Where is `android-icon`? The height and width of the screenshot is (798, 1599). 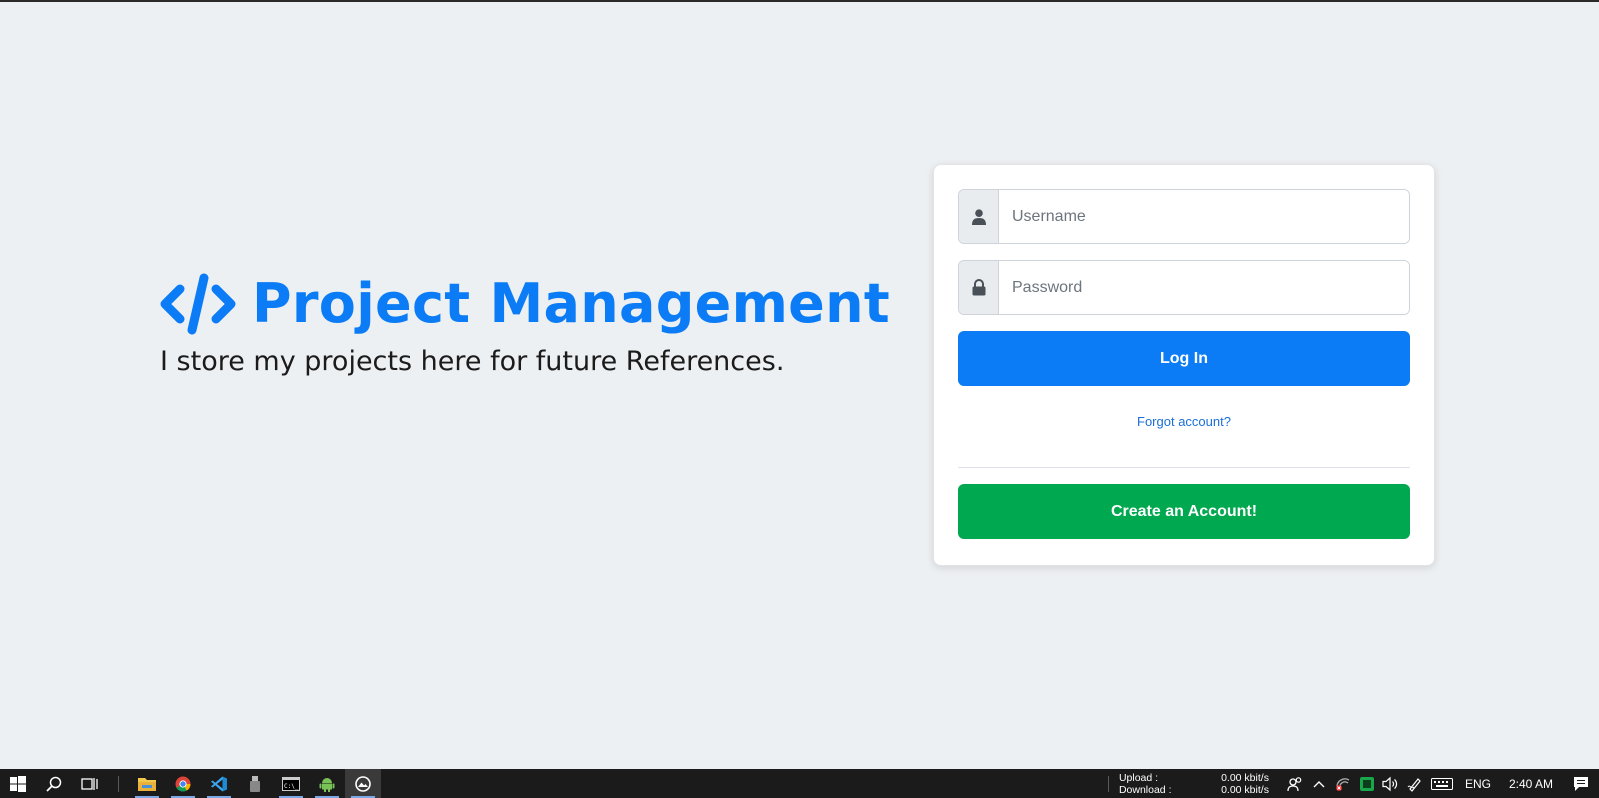
android-icon is located at coordinates (327, 783).